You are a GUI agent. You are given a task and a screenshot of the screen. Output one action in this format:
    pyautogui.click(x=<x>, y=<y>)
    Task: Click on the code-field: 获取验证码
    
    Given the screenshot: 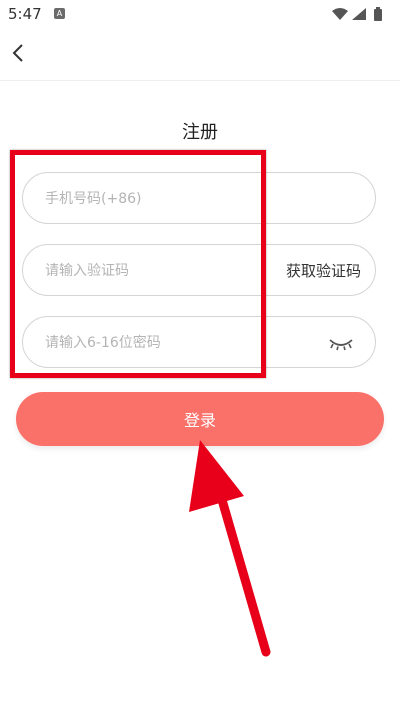 What is the action you would take?
    pyautogui.click(x=199, y=270)
    